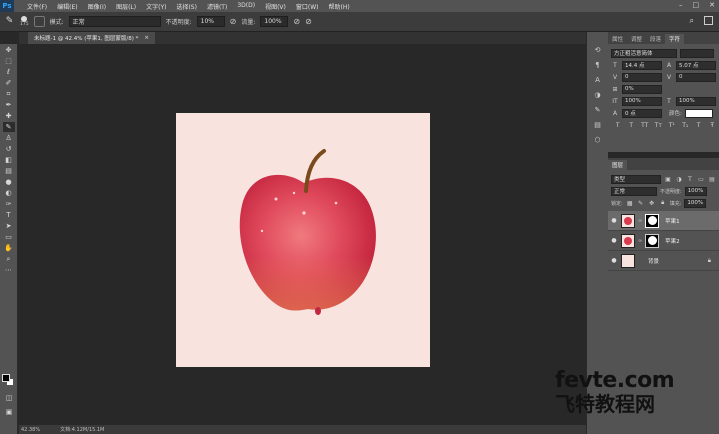  What do you see at coordinates (9, 61) in the screenshot?
I see `marquee-tool-icon: ⬚` at bounding box center [9, 61].